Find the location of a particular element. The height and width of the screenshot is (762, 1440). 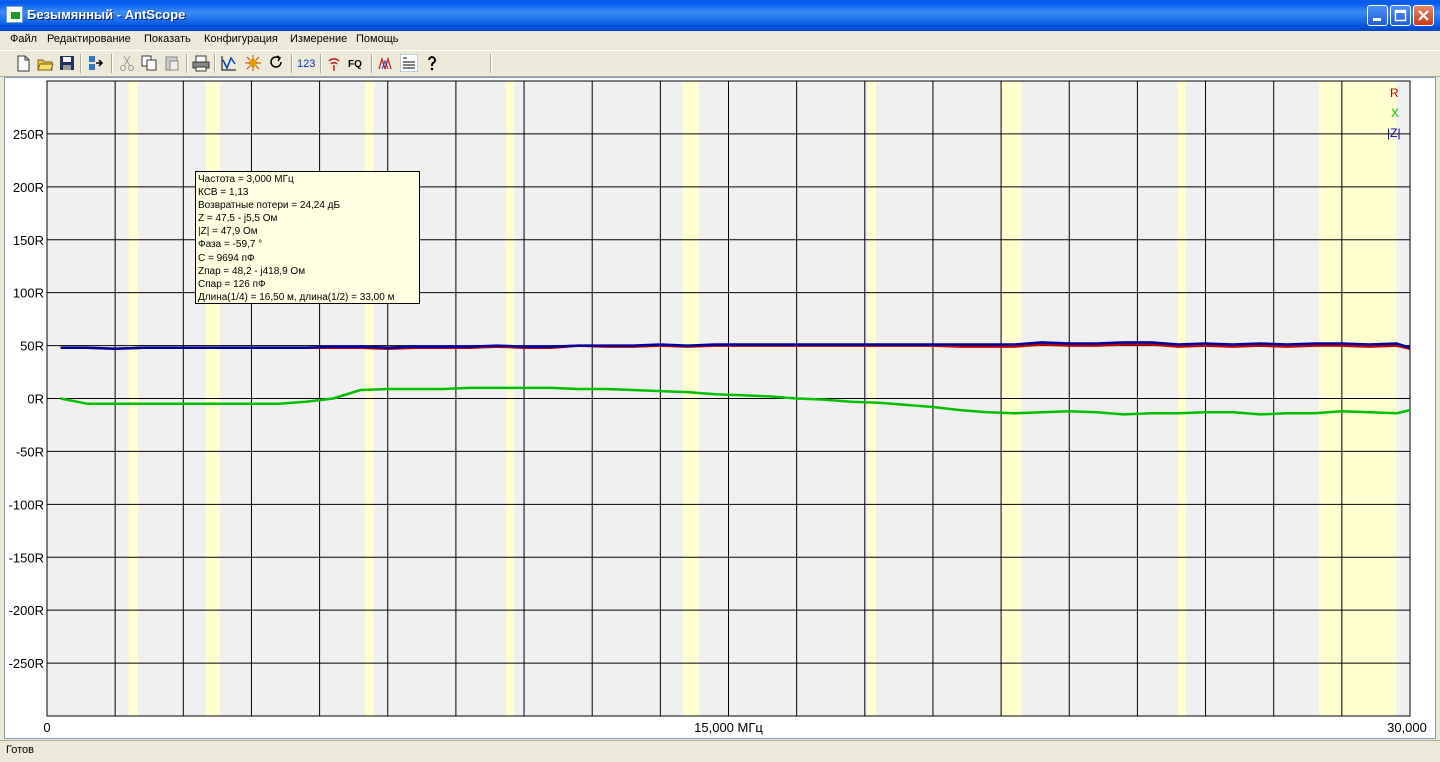

refresh-icon is located at coordinates (276, 63).